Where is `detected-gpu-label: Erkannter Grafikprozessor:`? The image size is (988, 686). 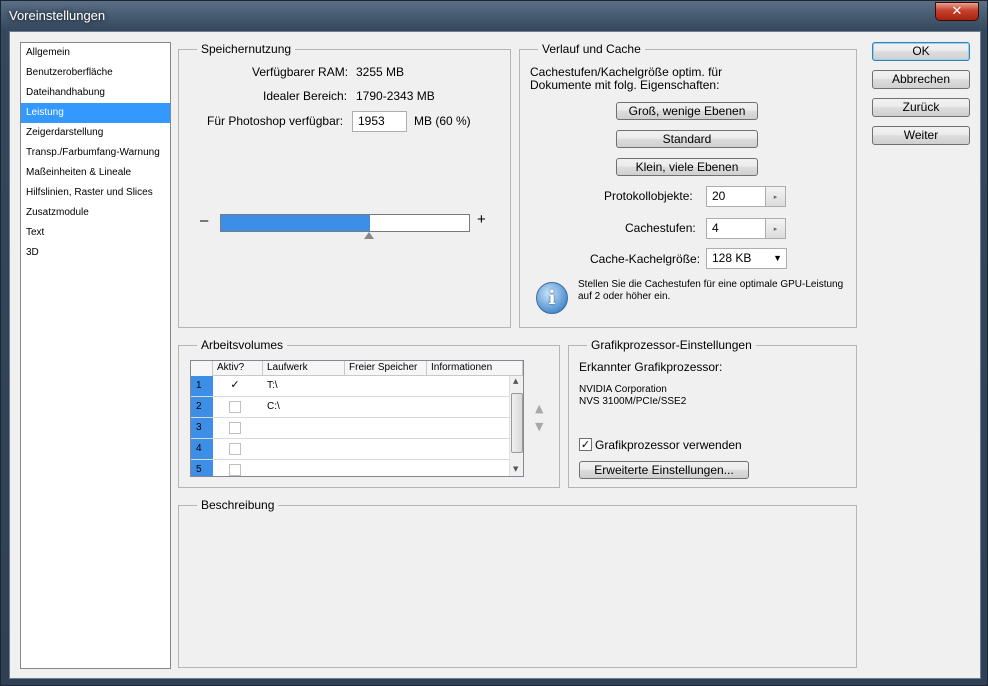
detected-gpu-label: Erkannter Grafikprozessor: is located at coordinates (651, 367).